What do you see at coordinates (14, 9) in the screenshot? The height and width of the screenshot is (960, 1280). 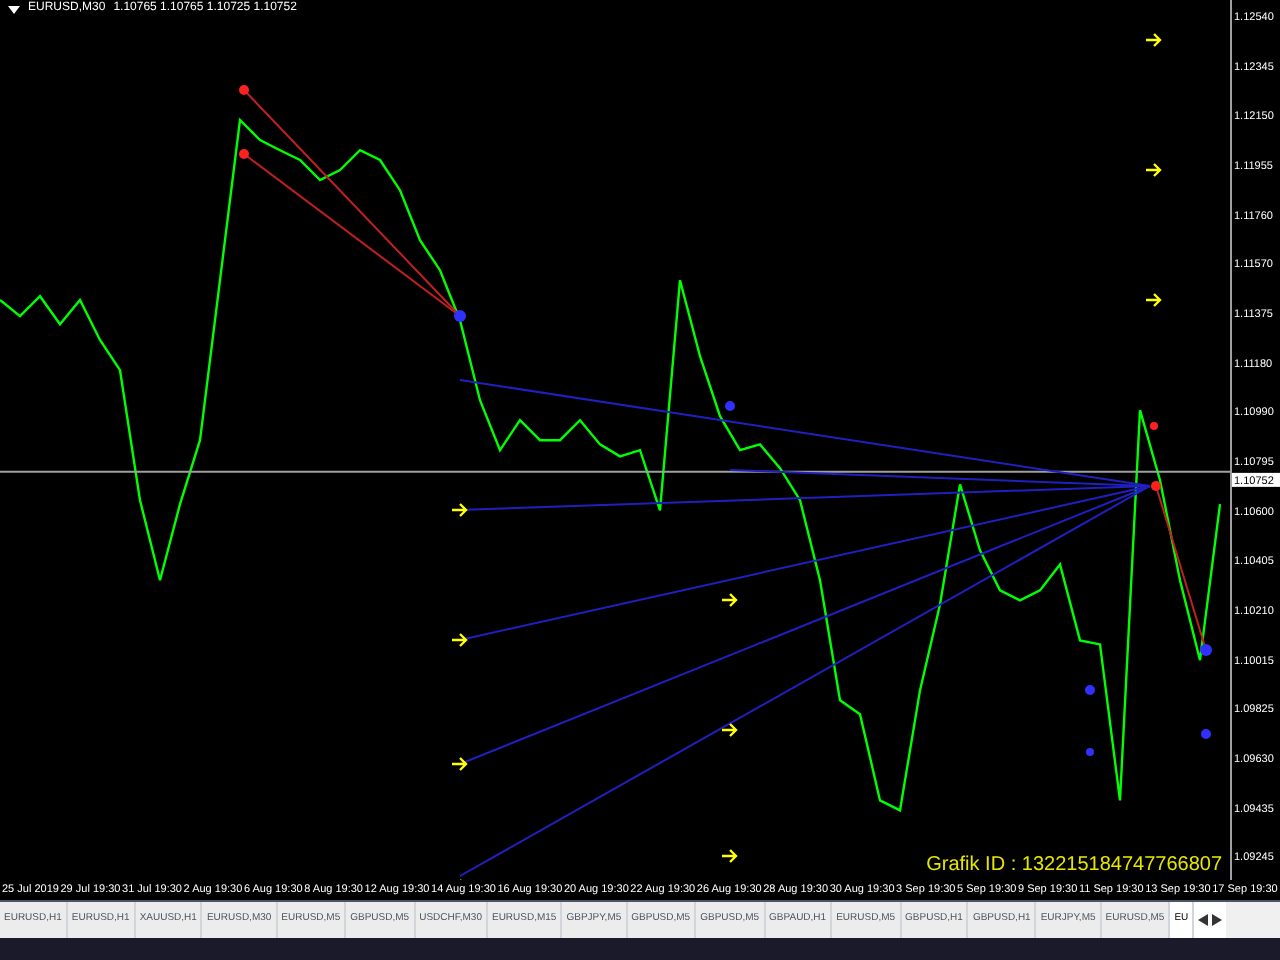 I see `triangle-icon` at bounding box center [14, 9].